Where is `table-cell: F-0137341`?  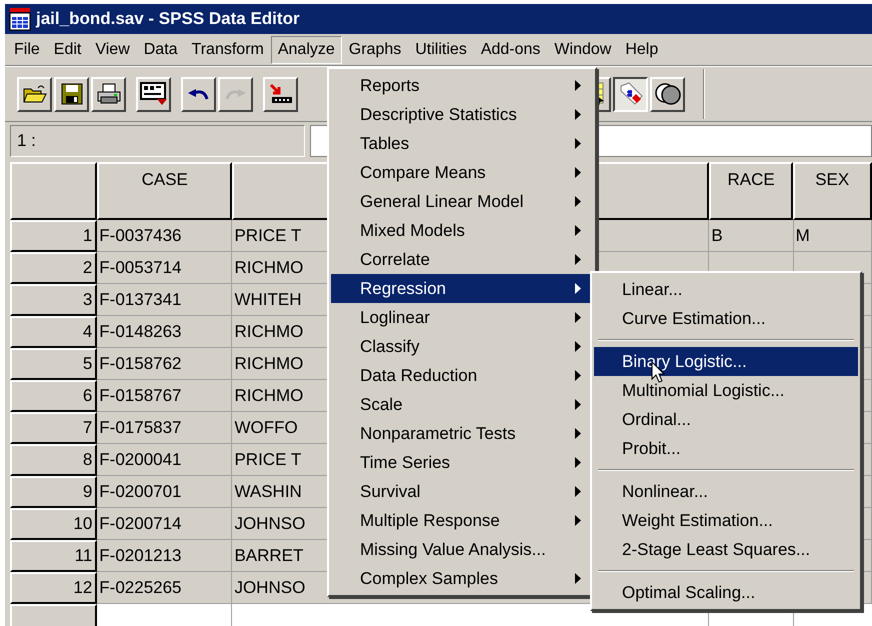
table-cell: F-0137341 is located at coordinates (164, 300).